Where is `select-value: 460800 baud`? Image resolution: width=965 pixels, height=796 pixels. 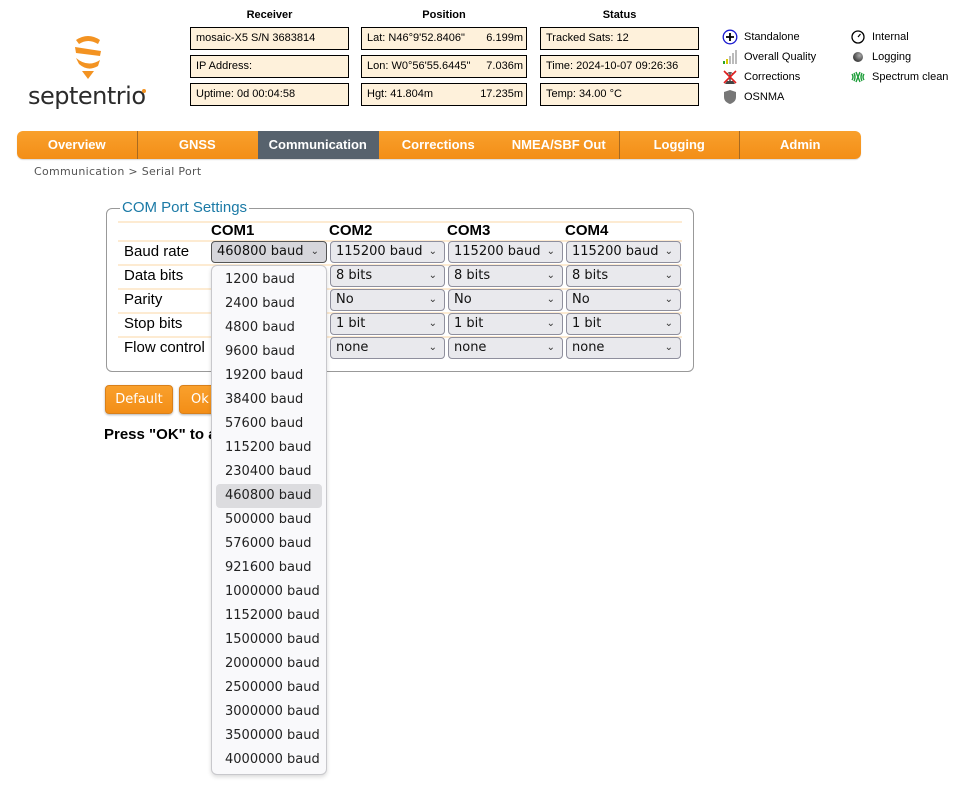
select-value: 460800 baud is located at coordinates (260, 251).